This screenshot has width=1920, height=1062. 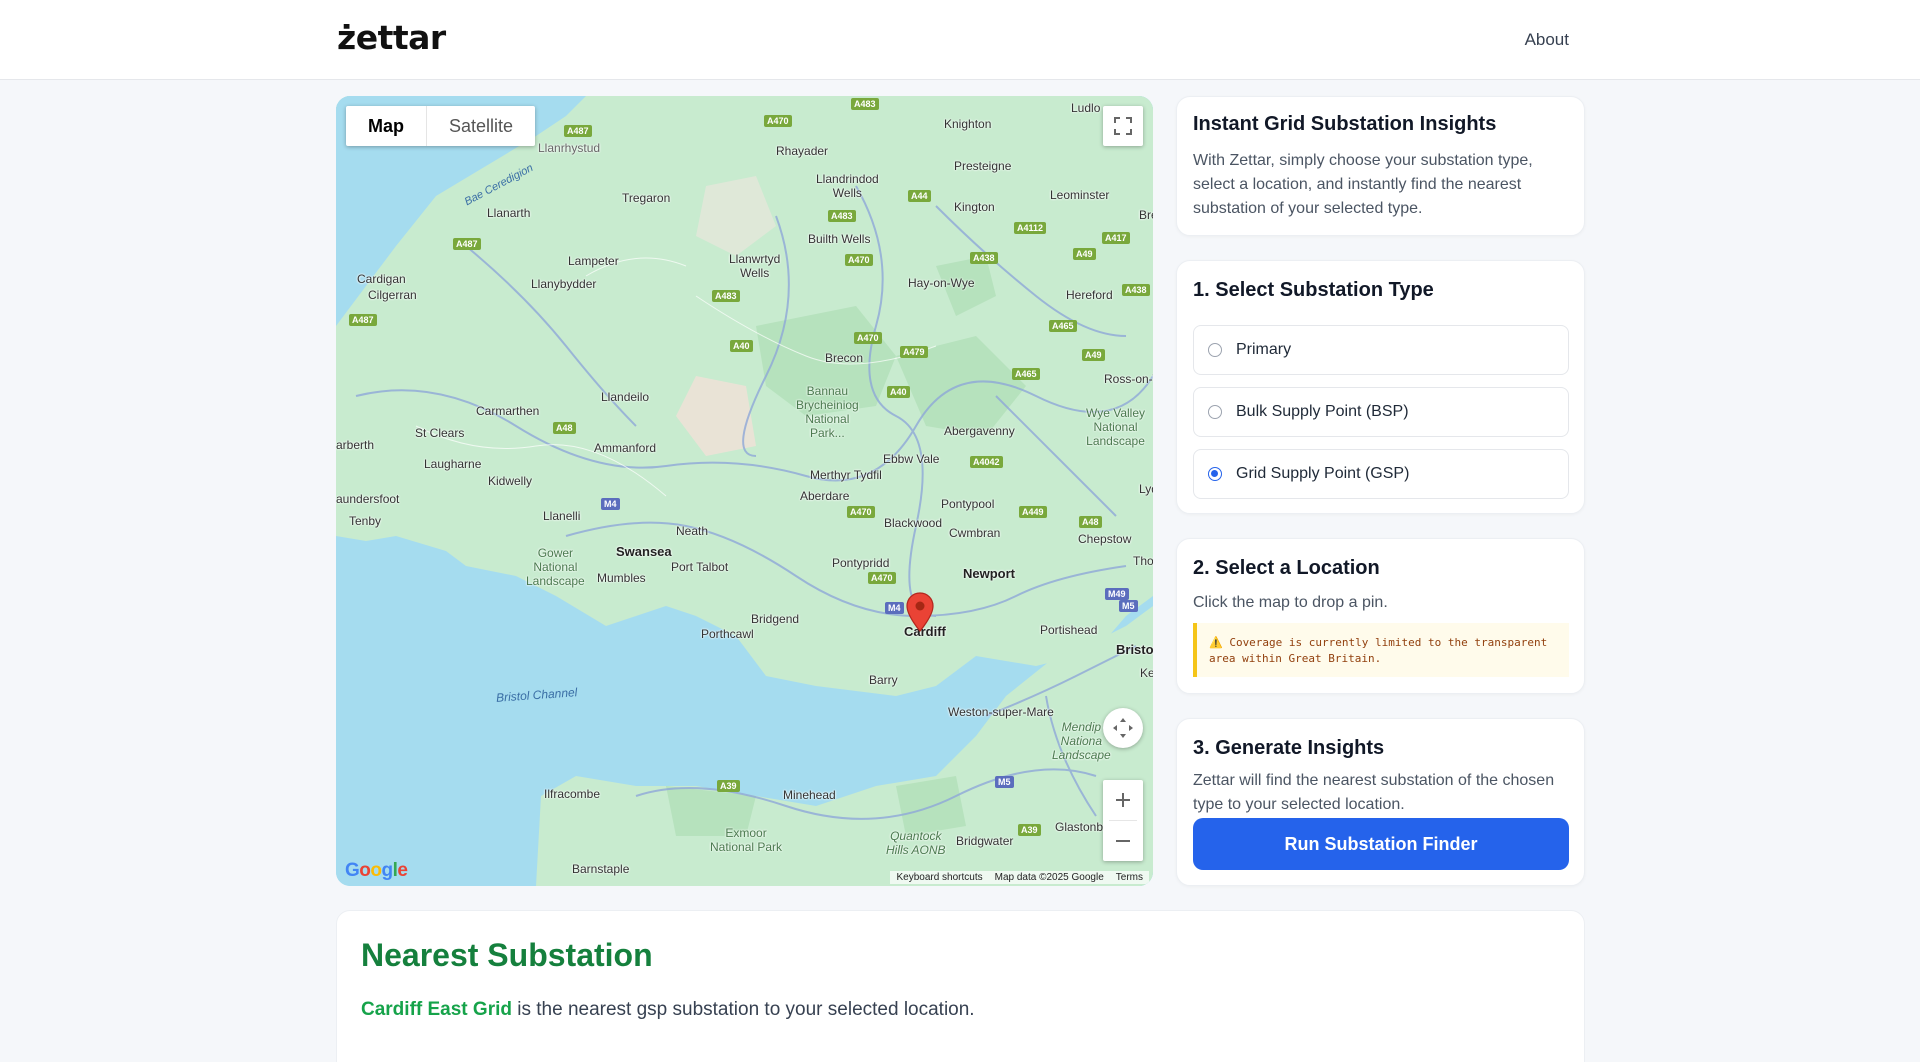 I want to click on zoom-in-button, so click(x=1123, y=800).